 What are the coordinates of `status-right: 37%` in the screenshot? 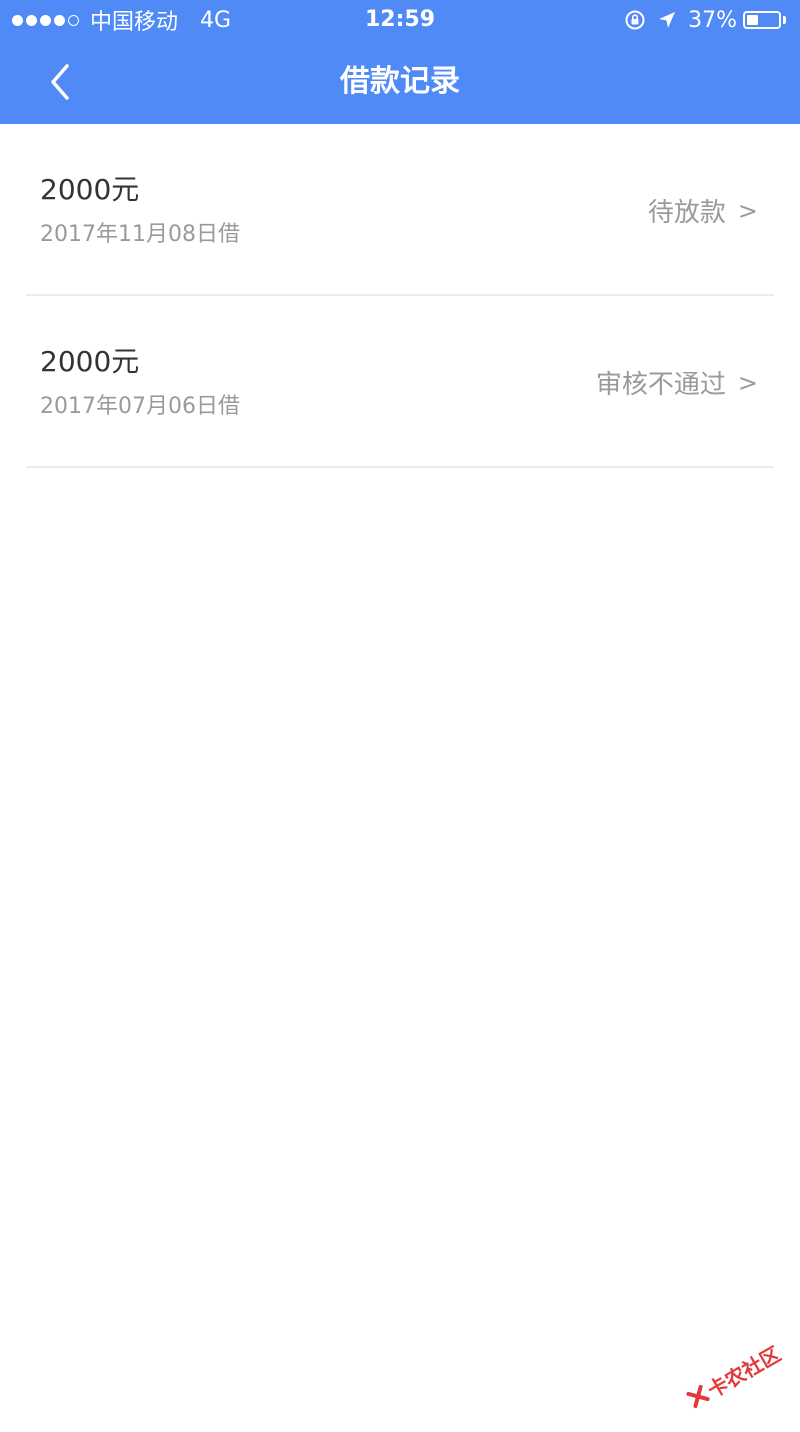 It's located at (705, 20).